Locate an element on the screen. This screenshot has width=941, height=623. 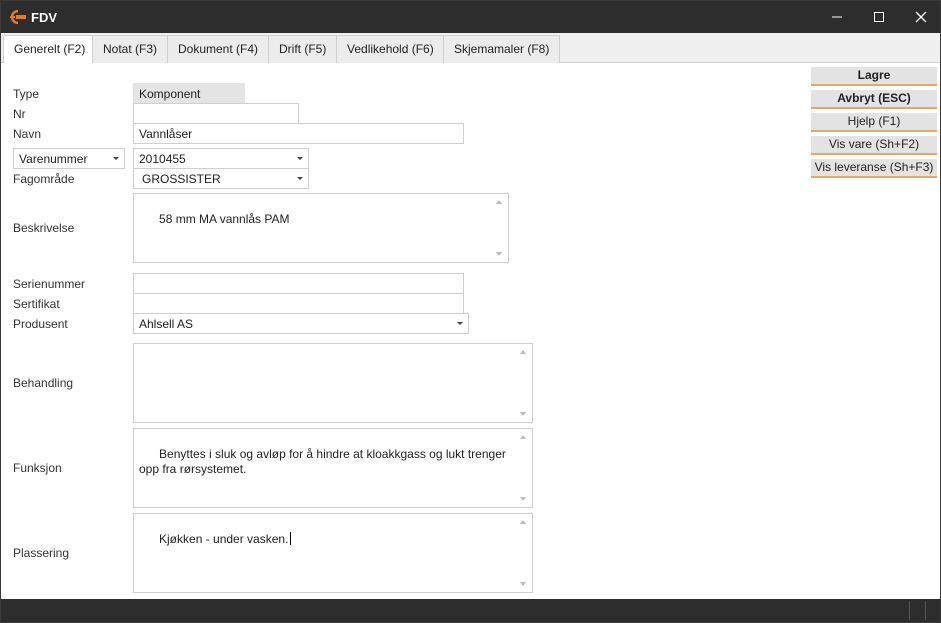
cancel-button: Avbryt (ESC) is located at coordinates (874, 99).